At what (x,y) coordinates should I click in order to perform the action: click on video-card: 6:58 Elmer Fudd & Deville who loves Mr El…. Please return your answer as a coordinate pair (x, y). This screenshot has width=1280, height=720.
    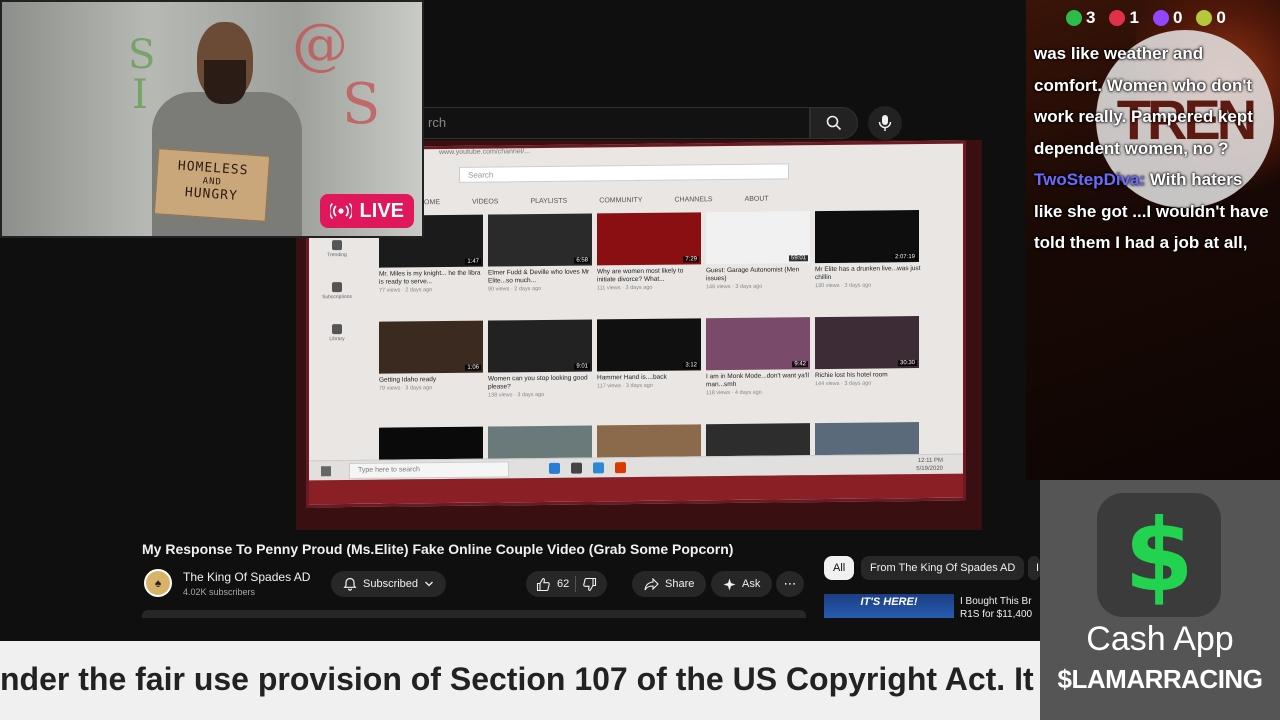
    Looking at the image, I should click on (541, 262).